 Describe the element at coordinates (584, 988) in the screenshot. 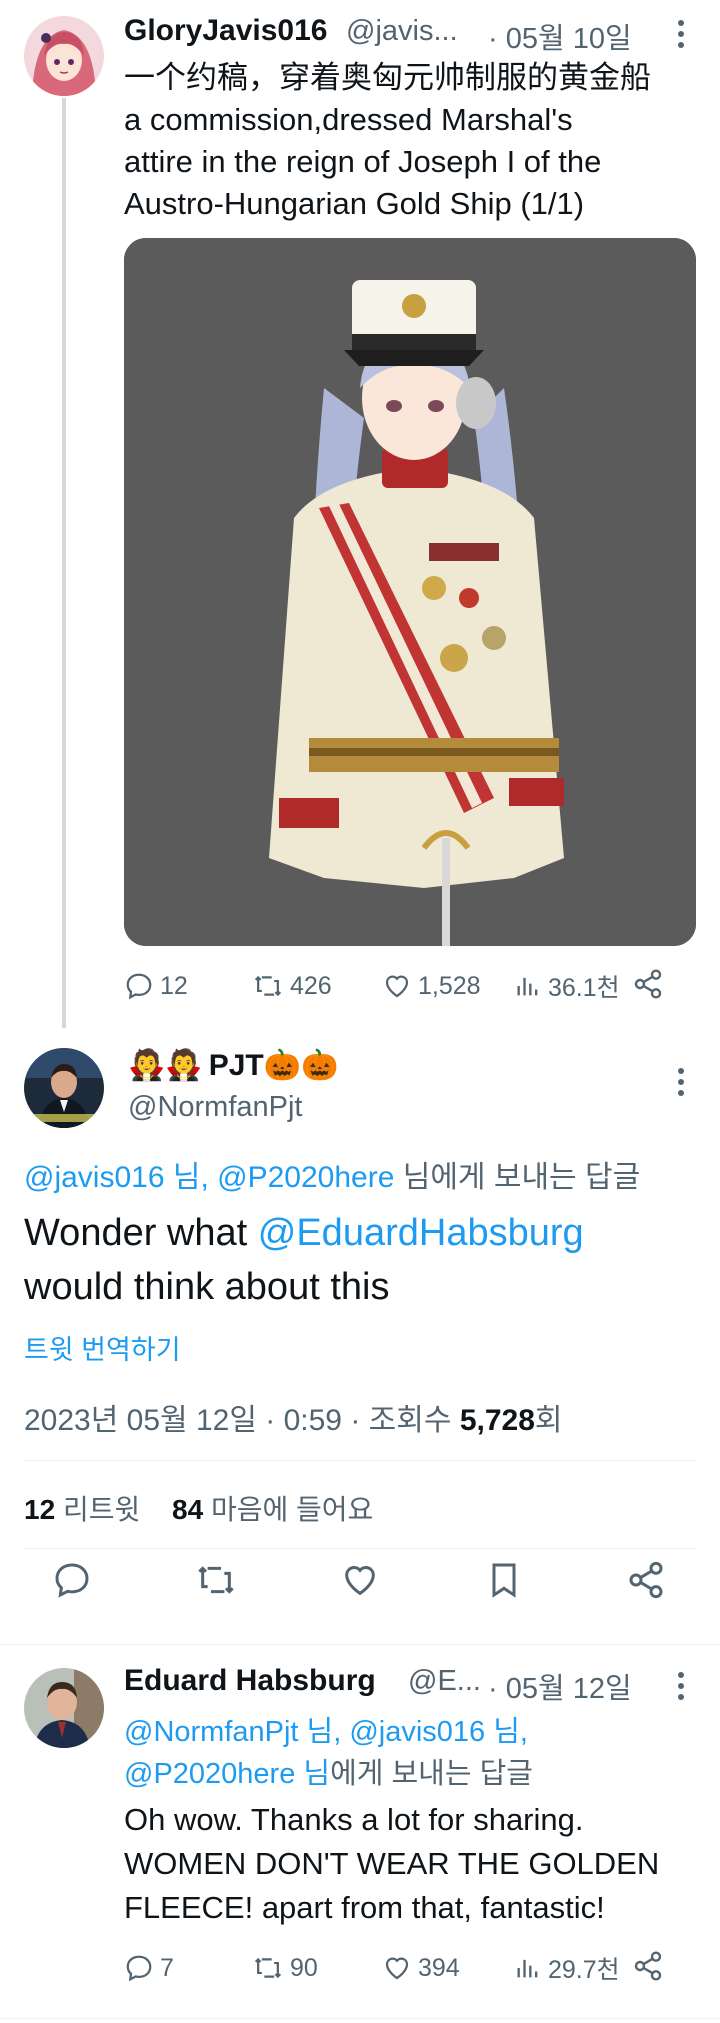

I see `views-count: 36.1천` at that location.